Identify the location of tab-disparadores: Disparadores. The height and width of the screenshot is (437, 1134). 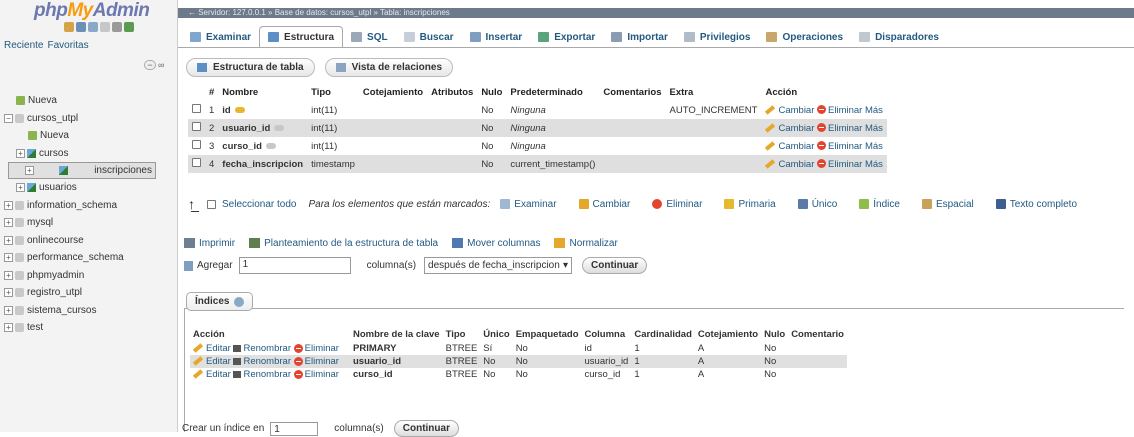
(899, 37).